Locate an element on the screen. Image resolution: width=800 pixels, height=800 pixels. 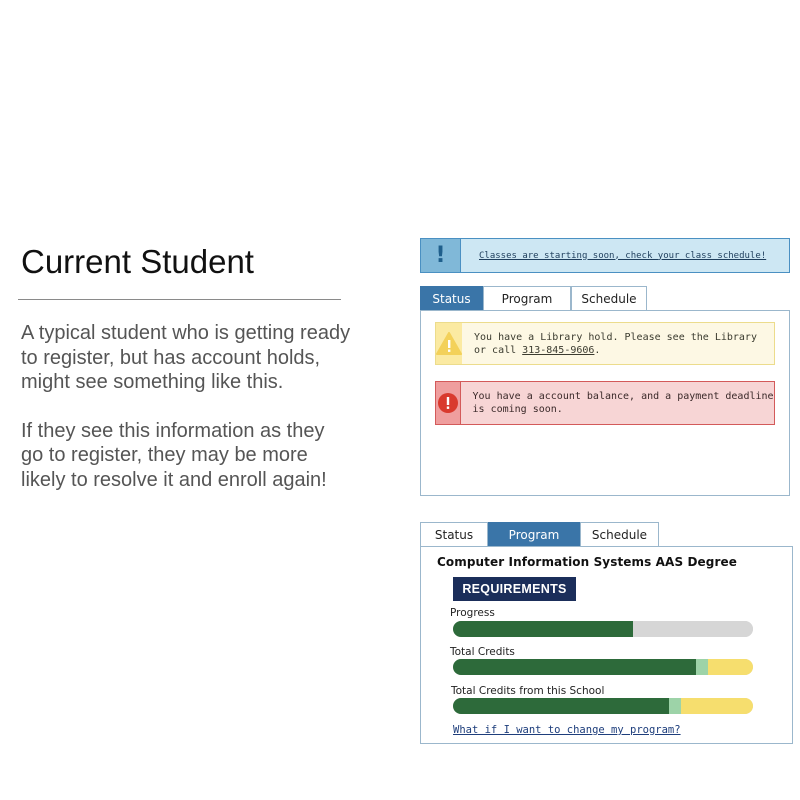
program-title: Computer Information Systems AAS Degree is located at coordinates (587, 562).